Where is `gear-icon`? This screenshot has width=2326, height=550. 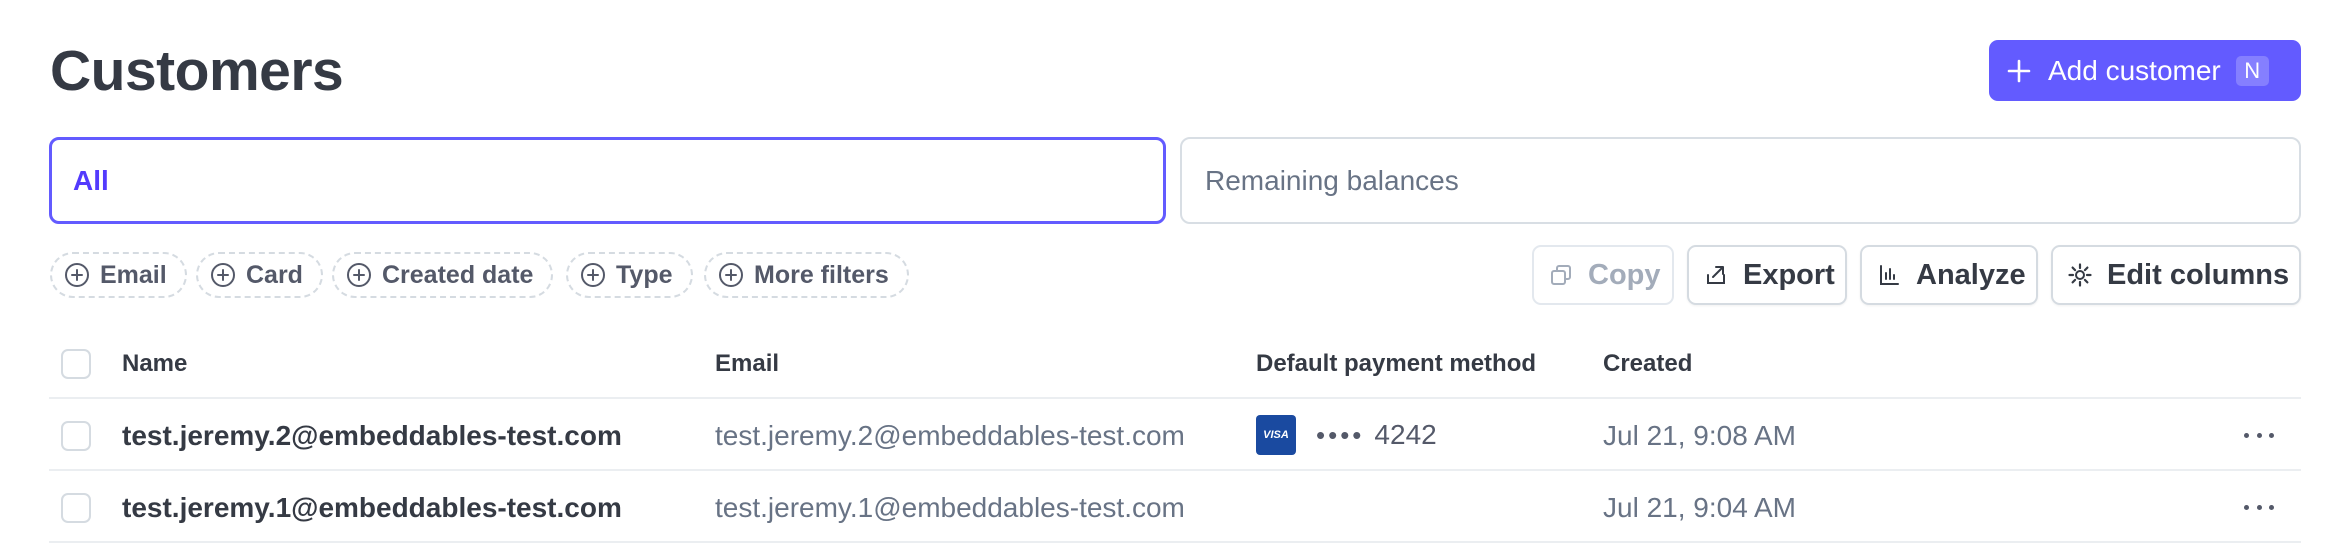 gear-icon is located at coordinates (2080, 275).